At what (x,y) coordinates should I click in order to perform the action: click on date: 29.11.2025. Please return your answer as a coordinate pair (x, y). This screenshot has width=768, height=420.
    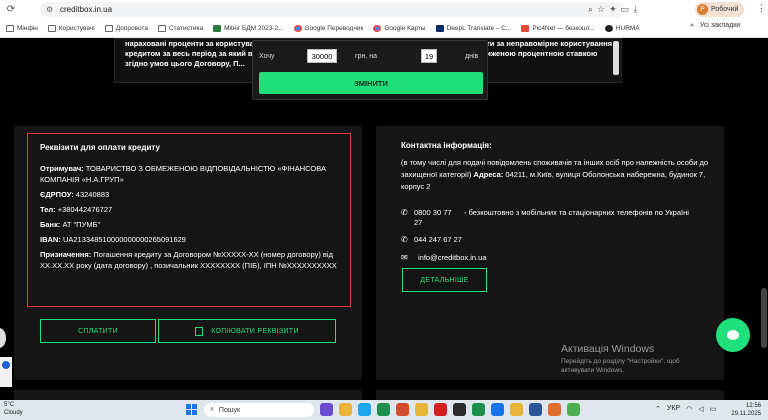
    Looking at the image, I should click on (746, 414).